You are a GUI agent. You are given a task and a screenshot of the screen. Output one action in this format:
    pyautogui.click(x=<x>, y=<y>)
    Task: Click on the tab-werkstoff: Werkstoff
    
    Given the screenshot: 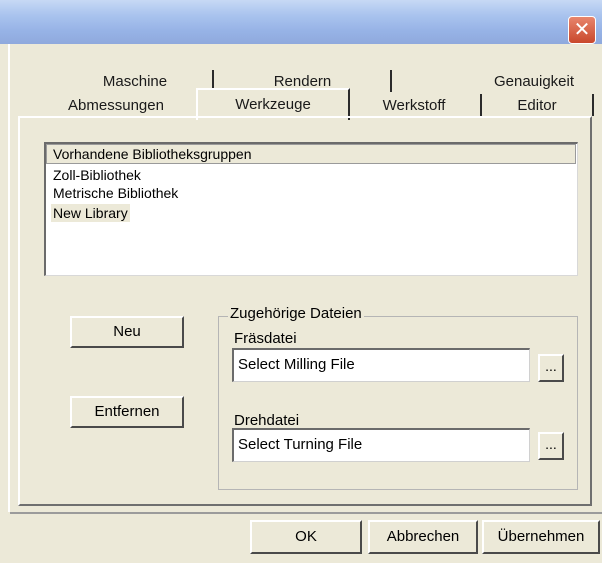 What is the action you would take?
    pyautogui.click(x=414, y=106)
    